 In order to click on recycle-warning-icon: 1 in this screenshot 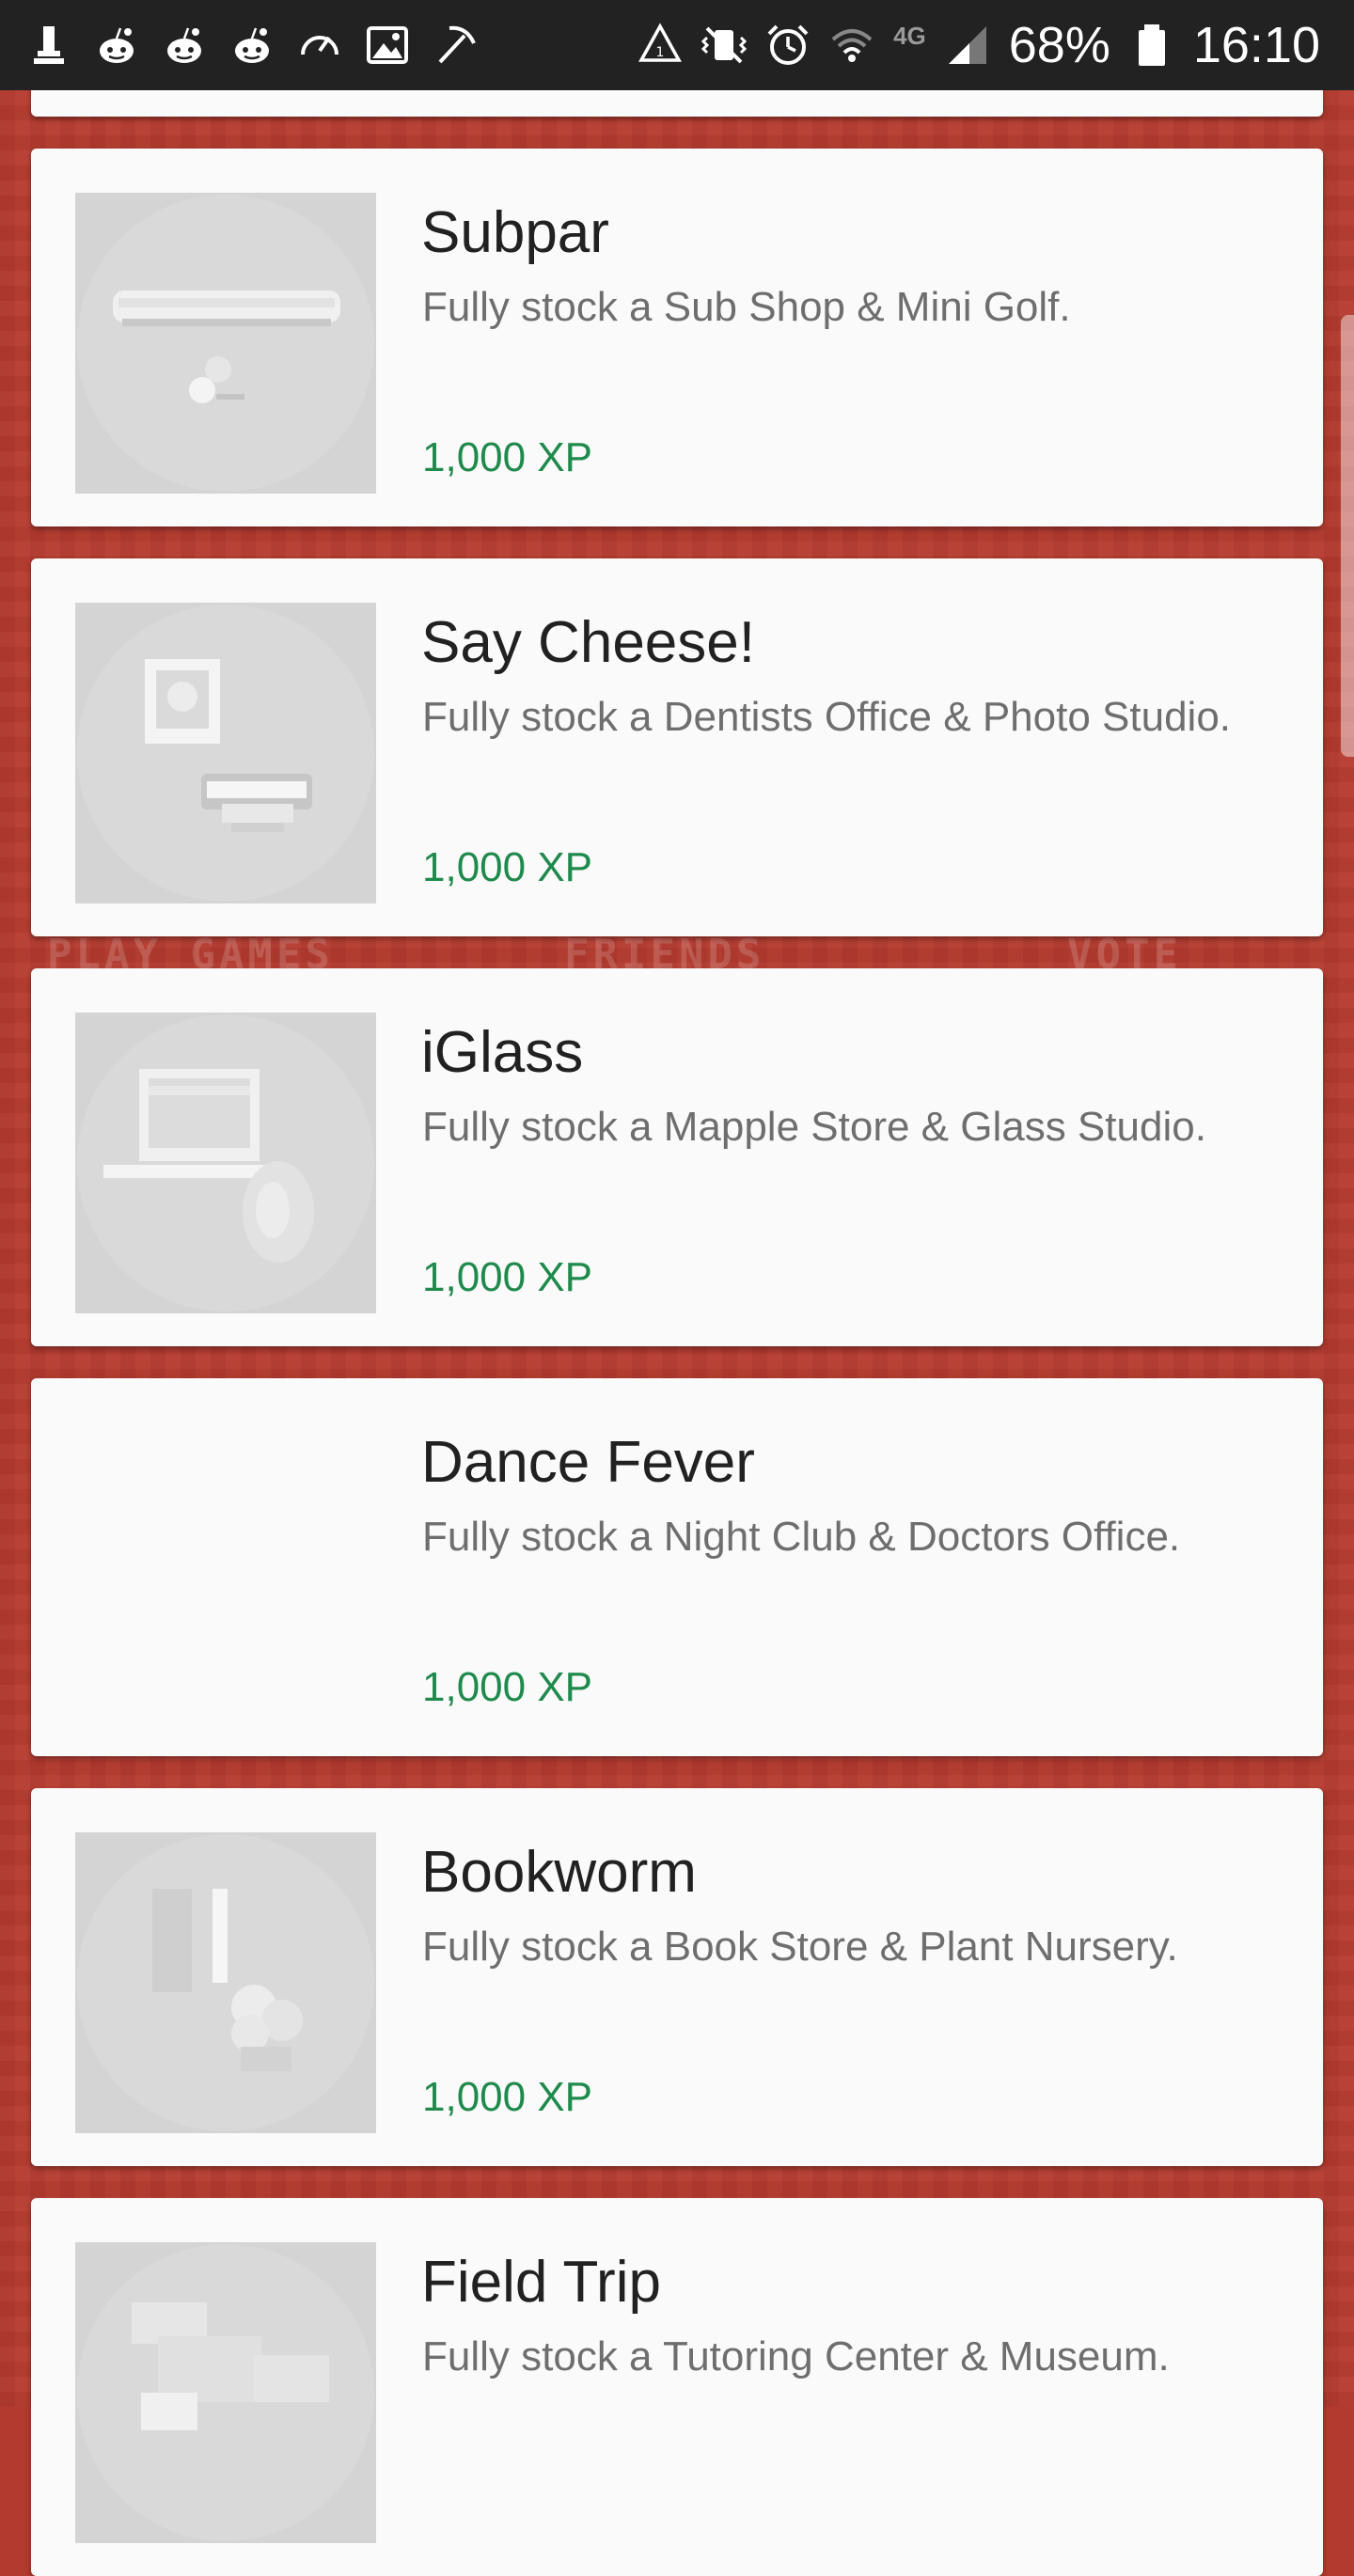, I will do `click(660, 46)`.